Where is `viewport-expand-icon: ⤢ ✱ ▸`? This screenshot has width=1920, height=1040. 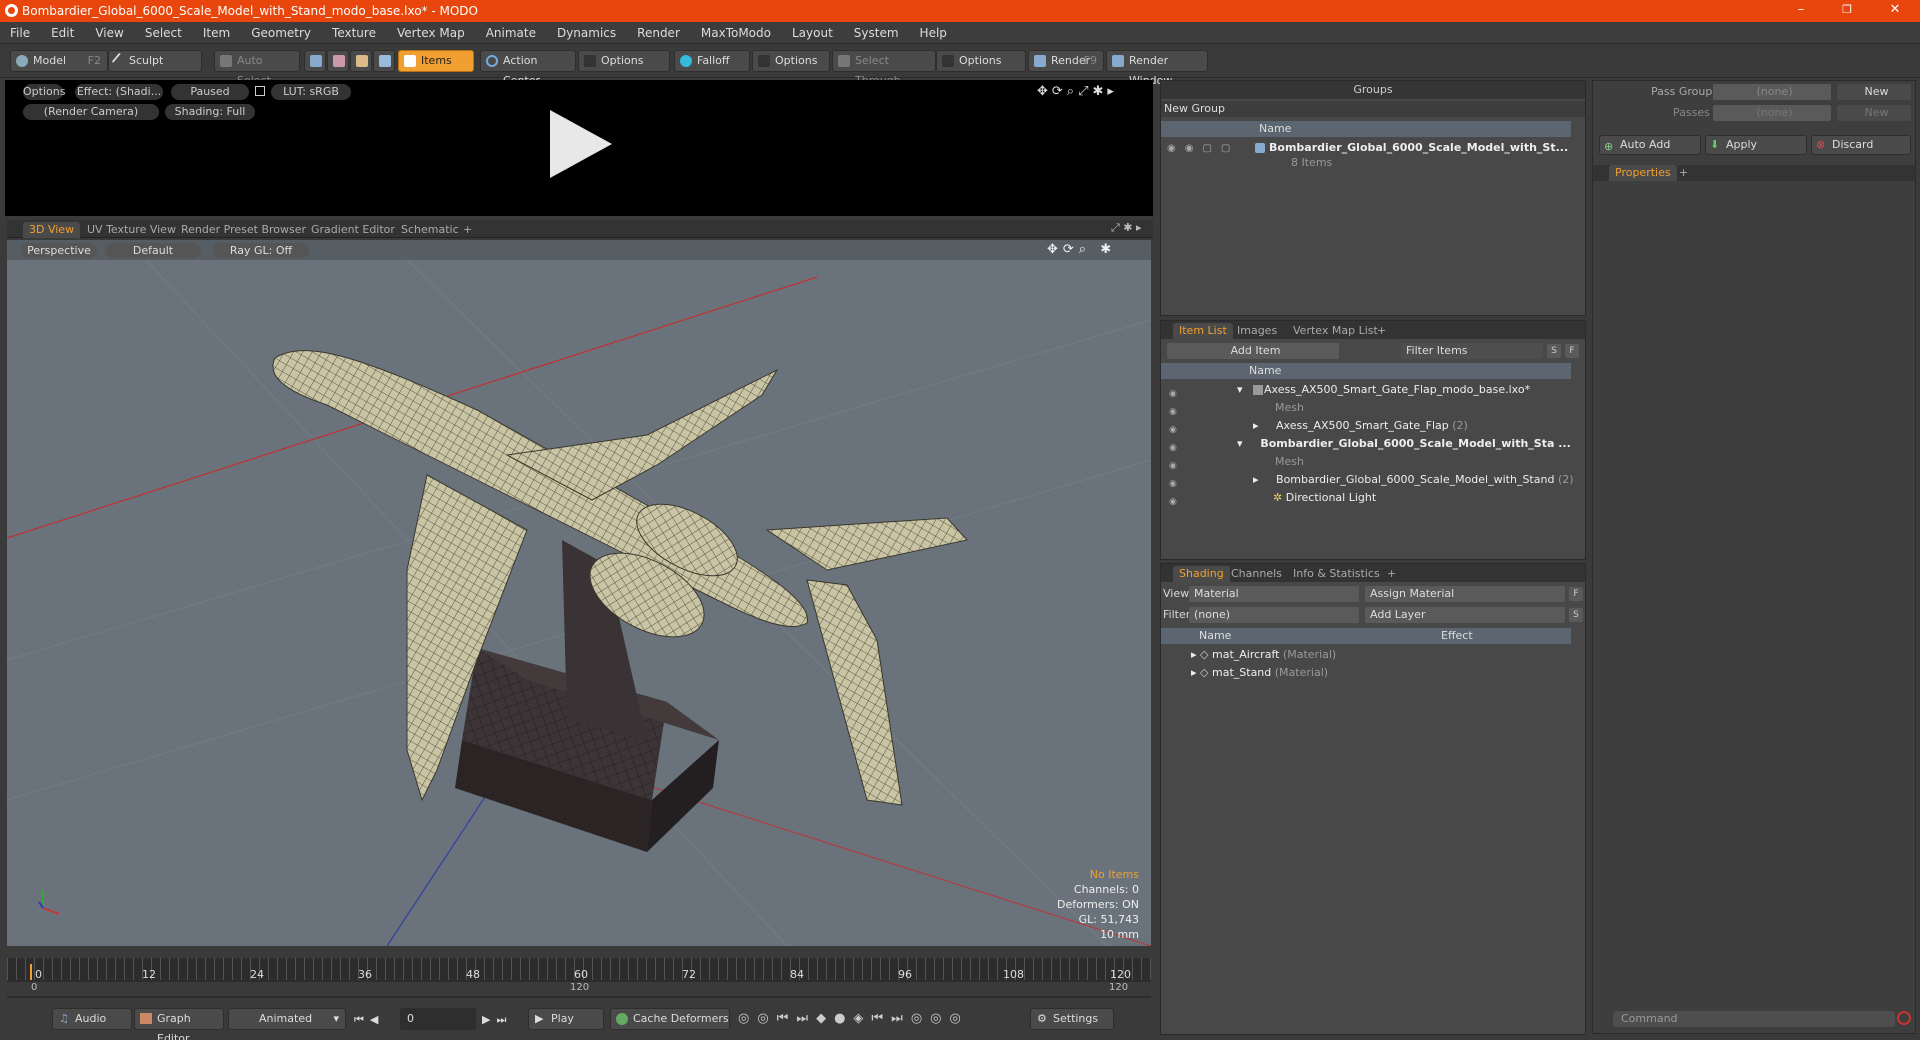 viewport-expand-icon: ⤢ ✱ ▸ is located at coordinates (1126, 228).